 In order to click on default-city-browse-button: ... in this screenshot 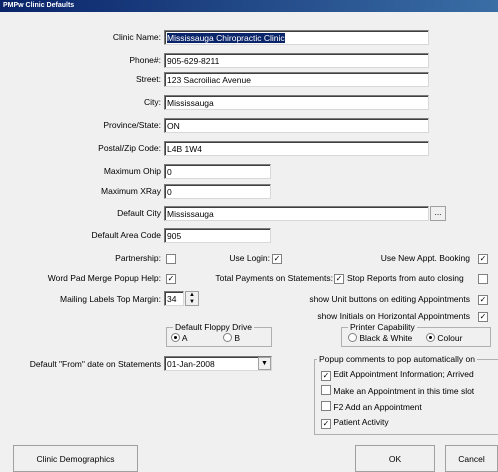, I will do `click(438, 213)`.